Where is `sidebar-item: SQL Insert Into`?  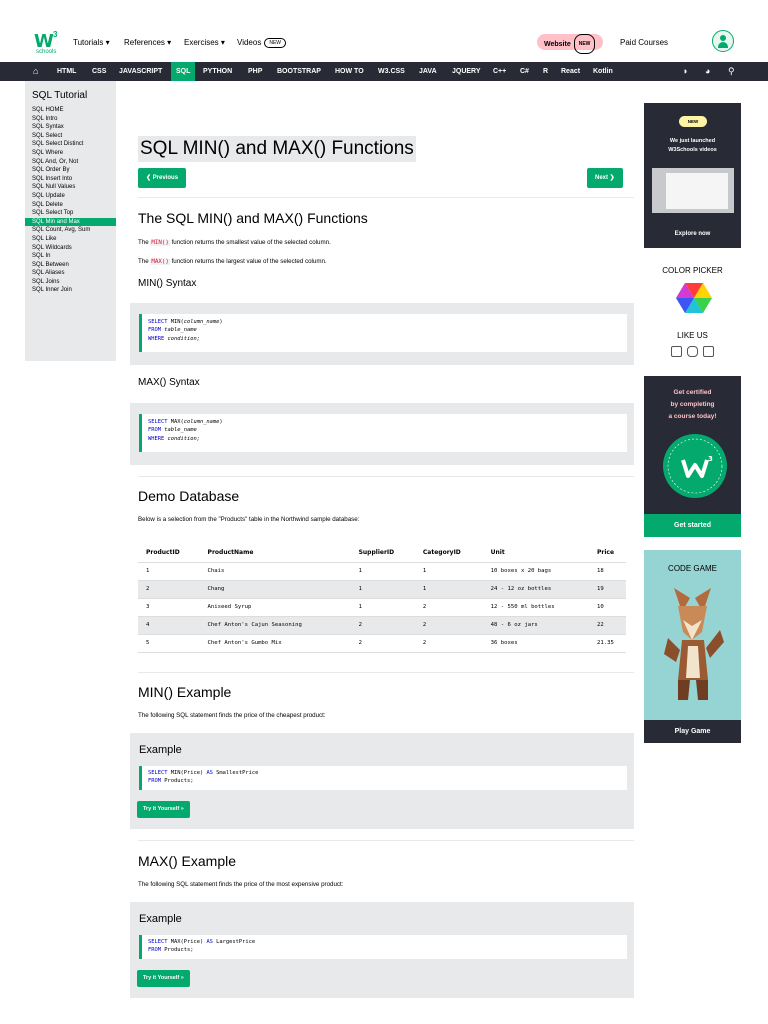
sidebar-item: SQL Insert Into is located at coordinates (70, 179).